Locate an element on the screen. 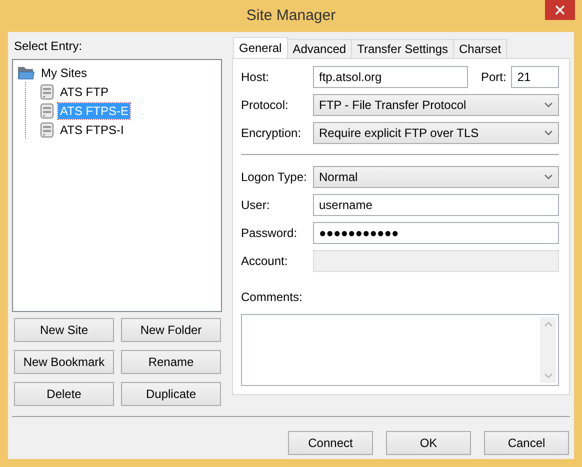 The width and height of the screenshot is (582, 467). tab: General is located at coordinates (260, 47).